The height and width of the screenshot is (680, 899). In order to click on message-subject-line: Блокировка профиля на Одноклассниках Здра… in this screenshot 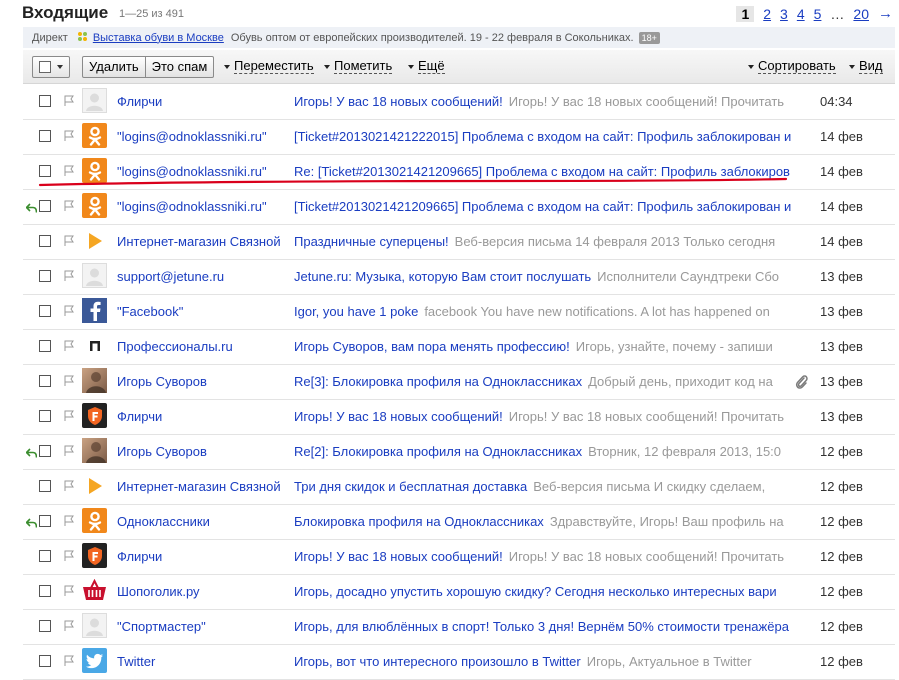, I will do `click(552, 521)`.